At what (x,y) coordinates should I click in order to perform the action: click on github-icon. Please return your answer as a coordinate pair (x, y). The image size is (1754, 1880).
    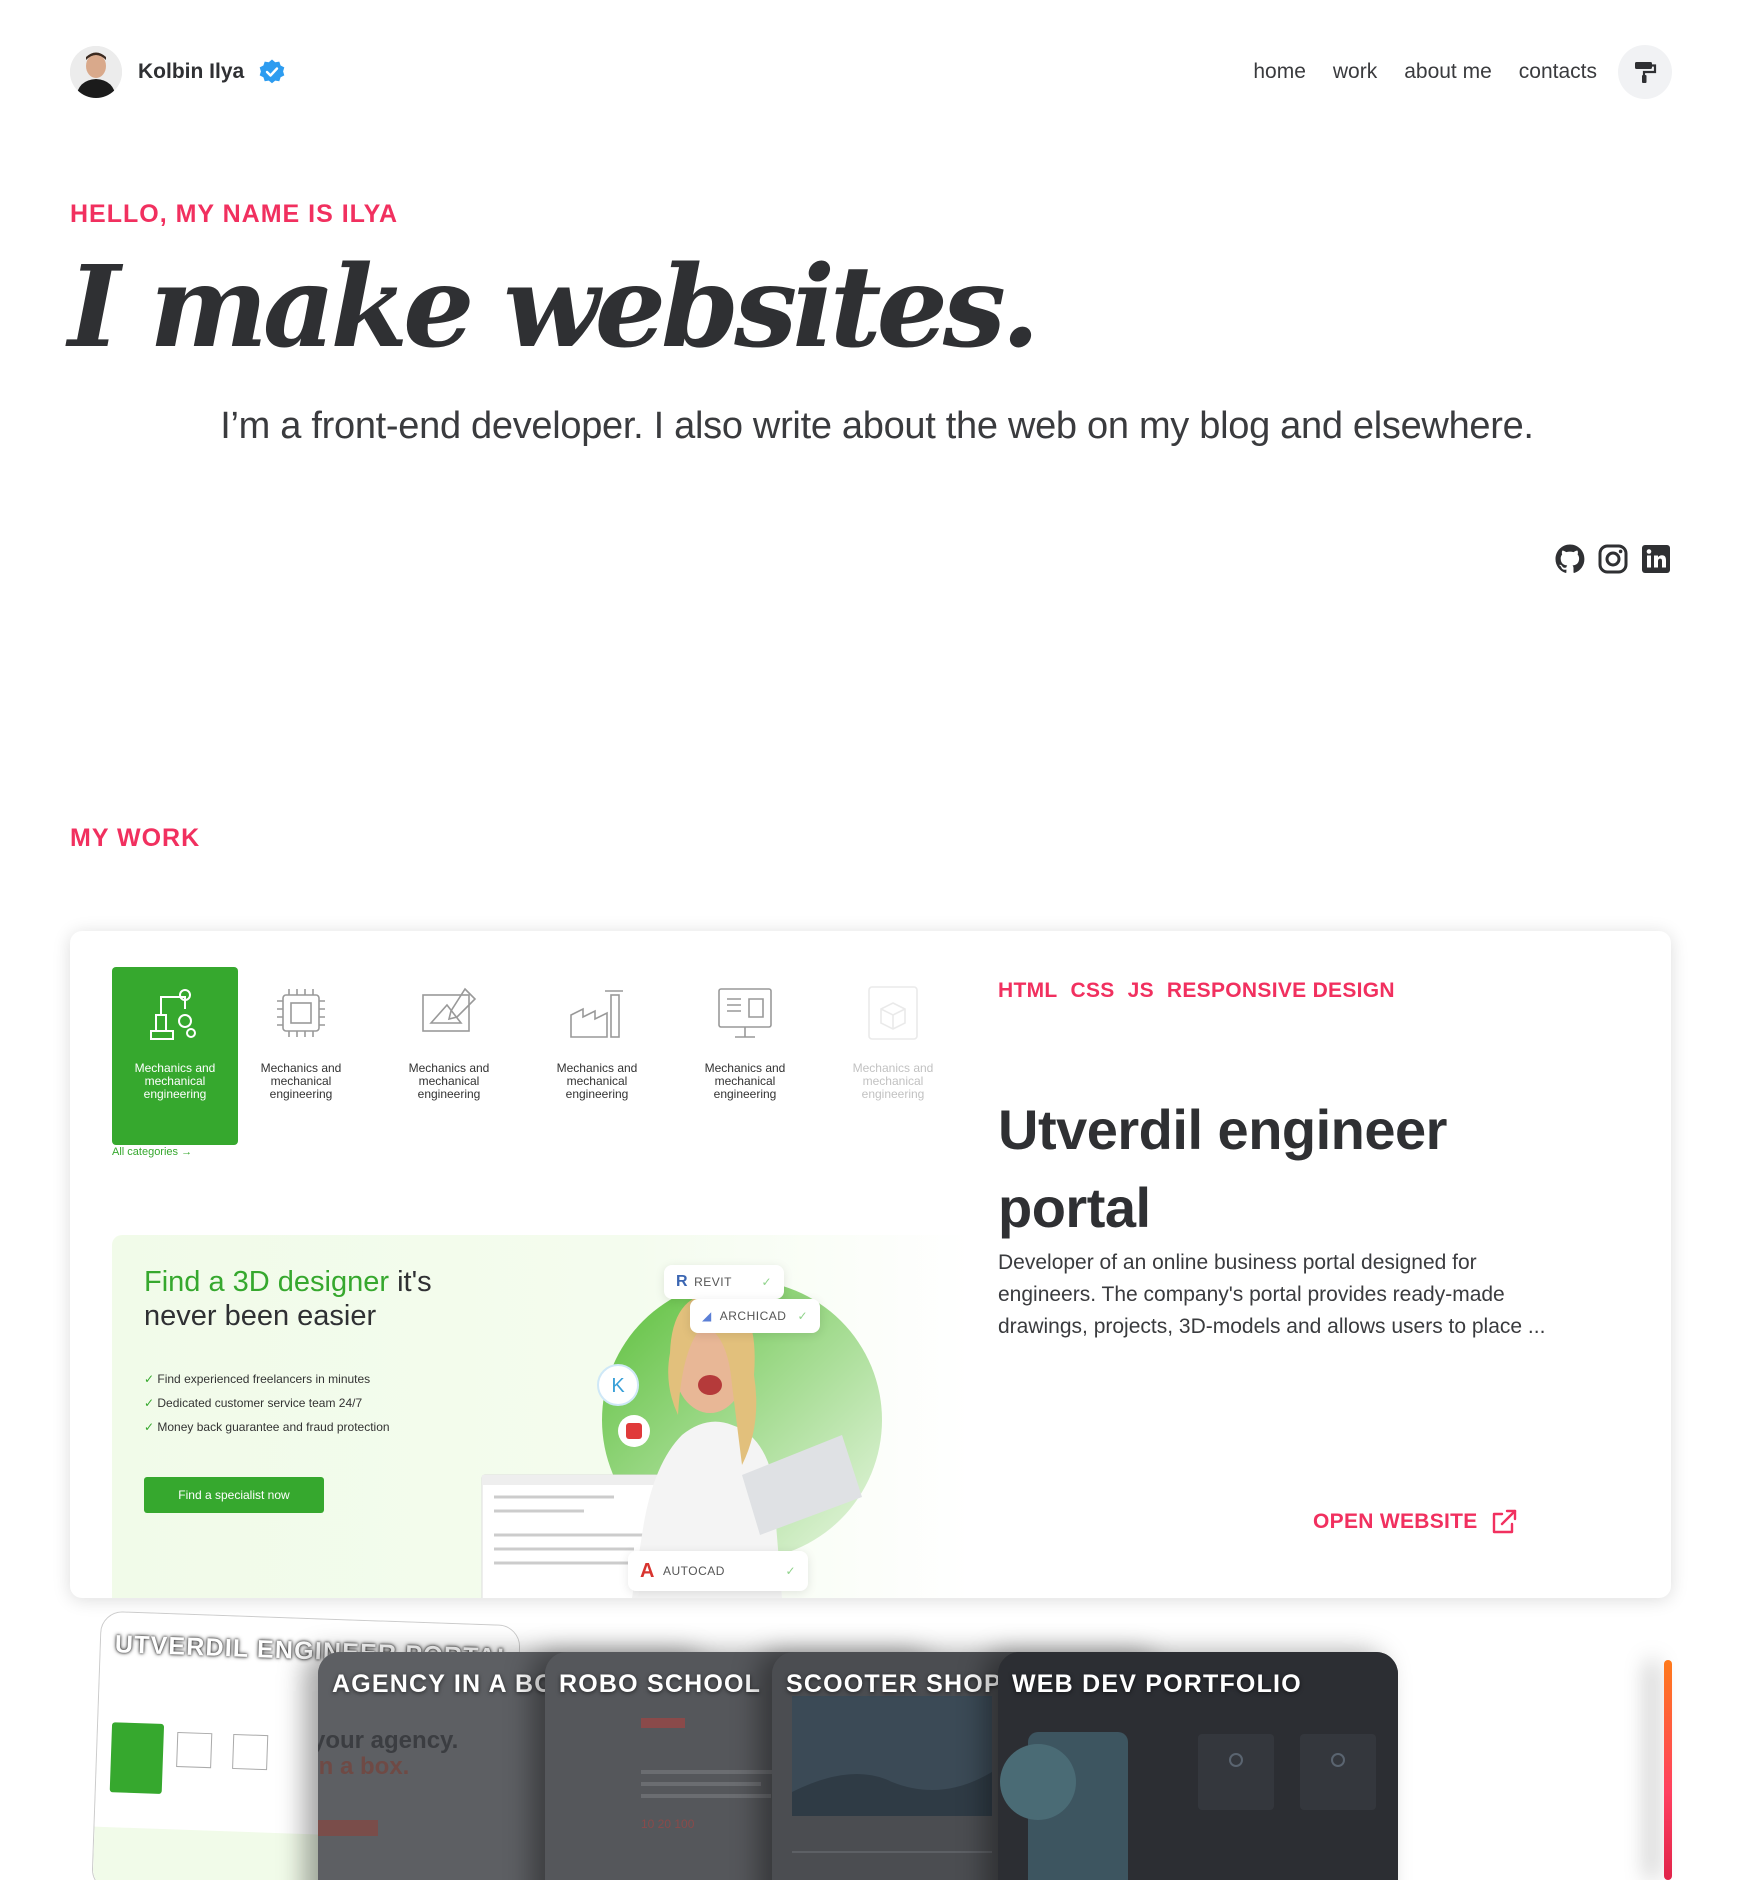
    Looking at the image, I should click on (1570, 559).